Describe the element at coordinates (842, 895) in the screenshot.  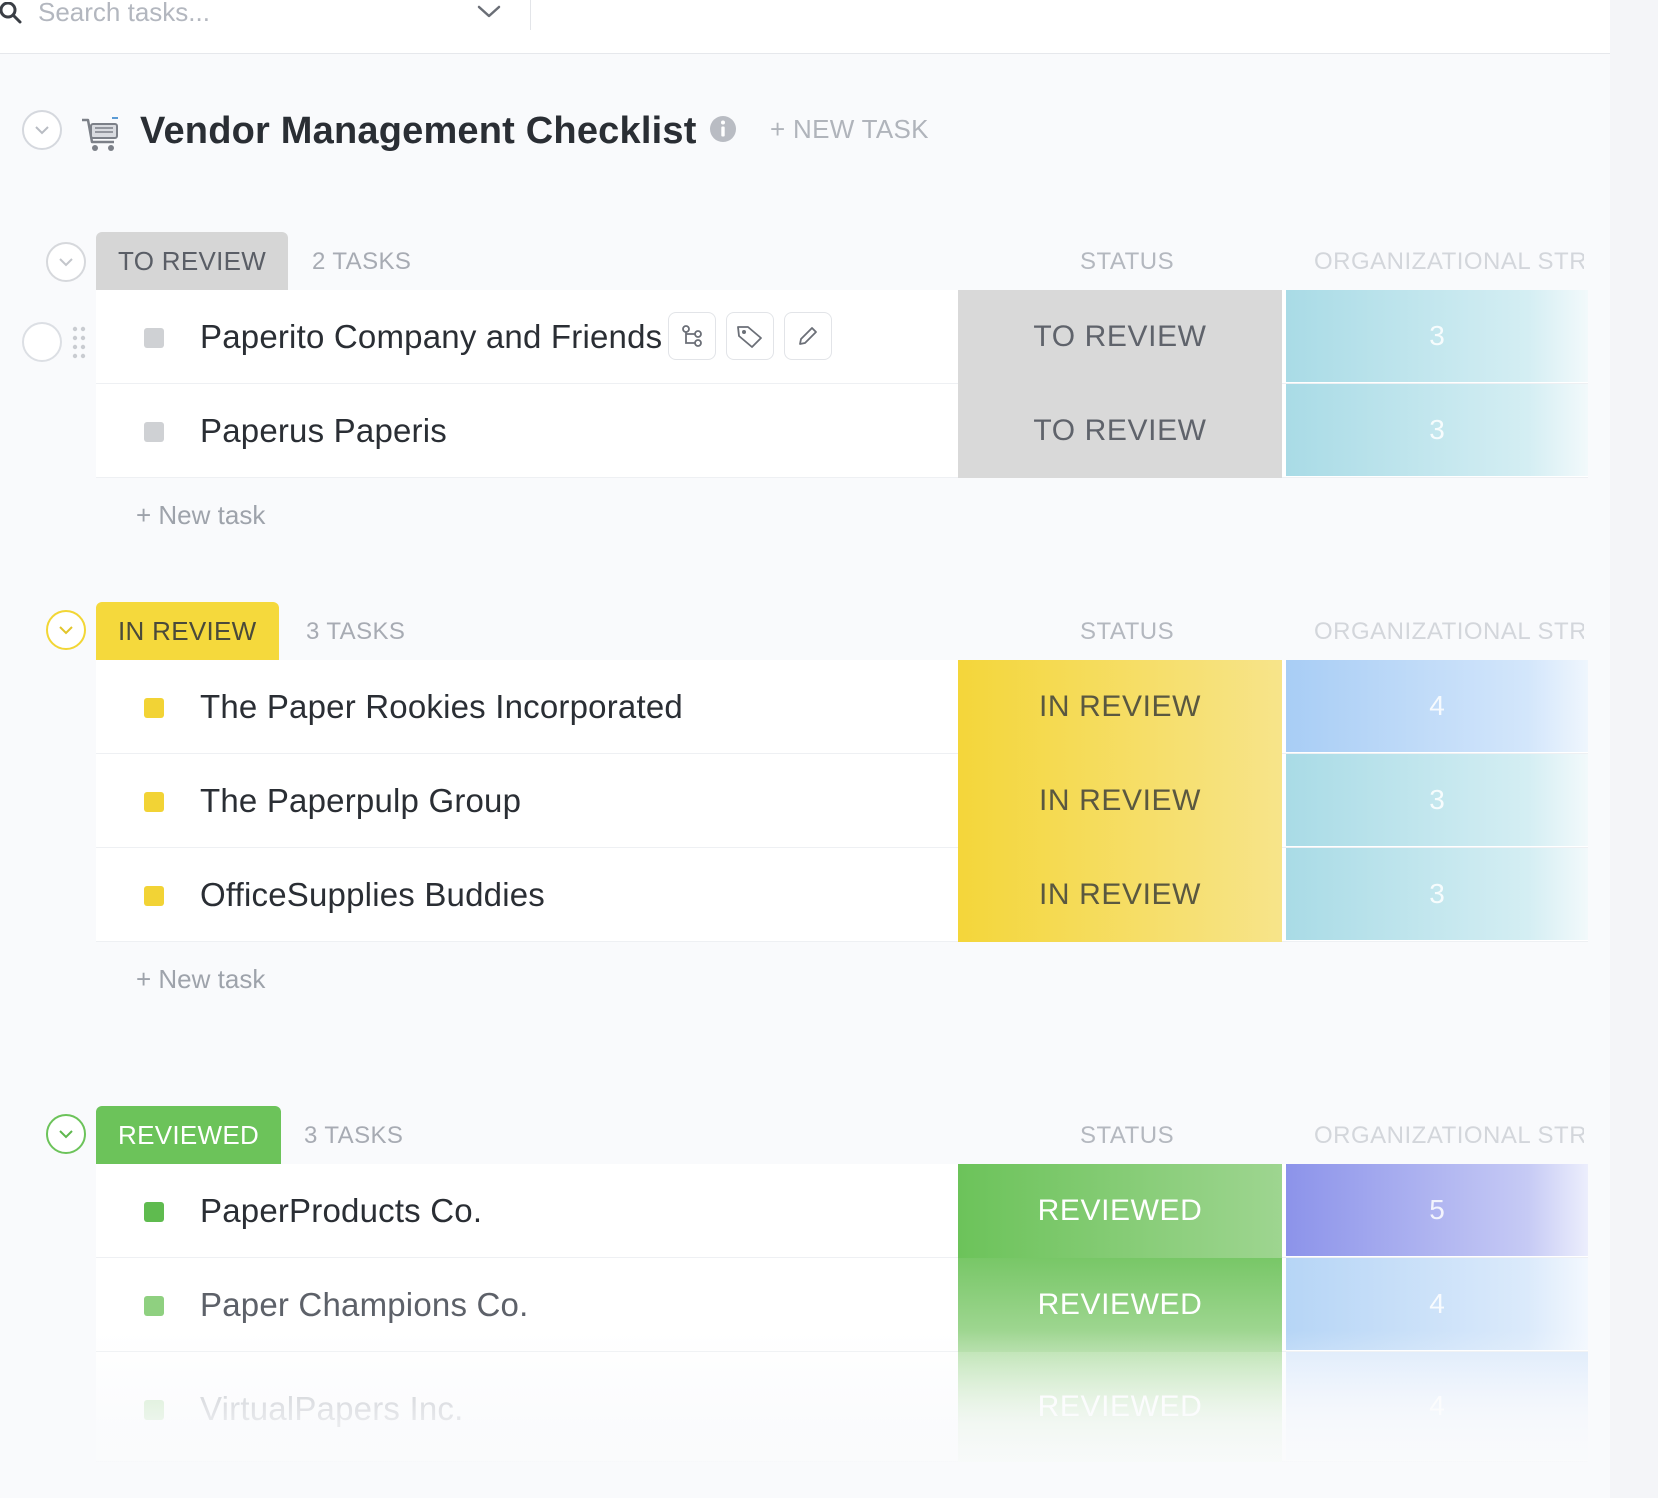
I see `table-row: OfficeSupplies Buddies IN REVIEW 3` at that location.